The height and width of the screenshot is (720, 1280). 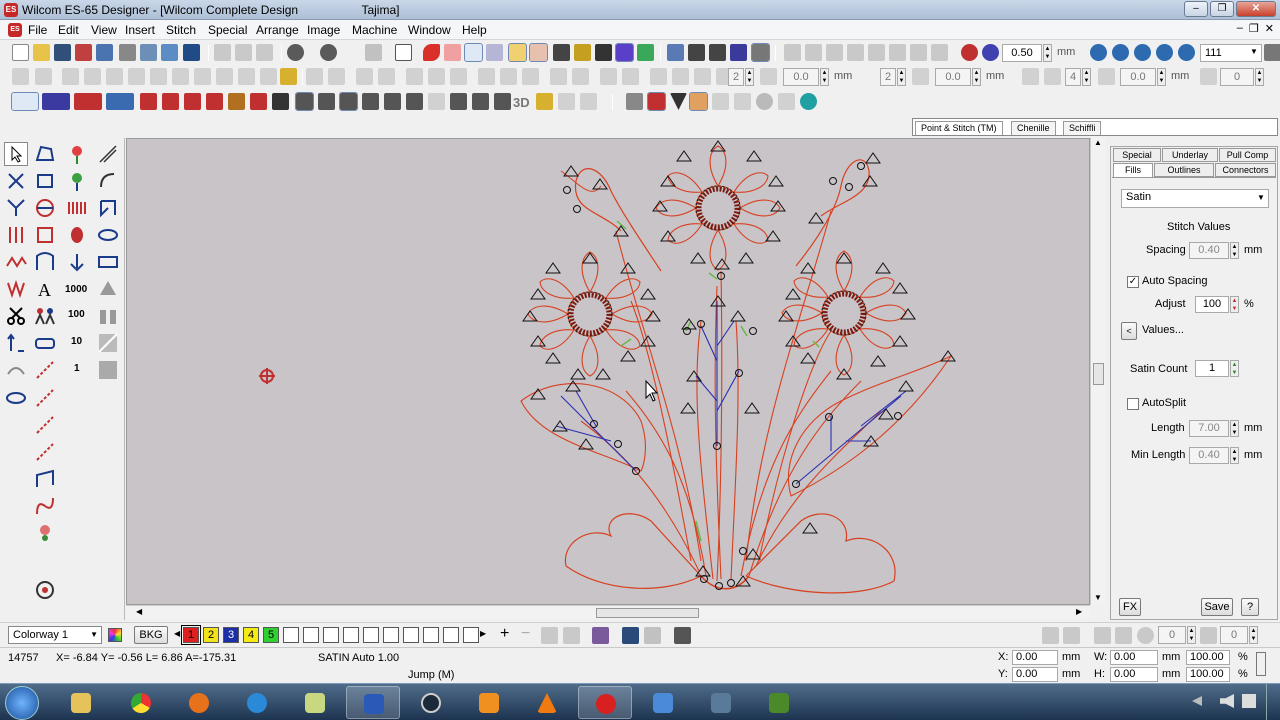 I want to click on skew-icon, so click(x=202, y=76).